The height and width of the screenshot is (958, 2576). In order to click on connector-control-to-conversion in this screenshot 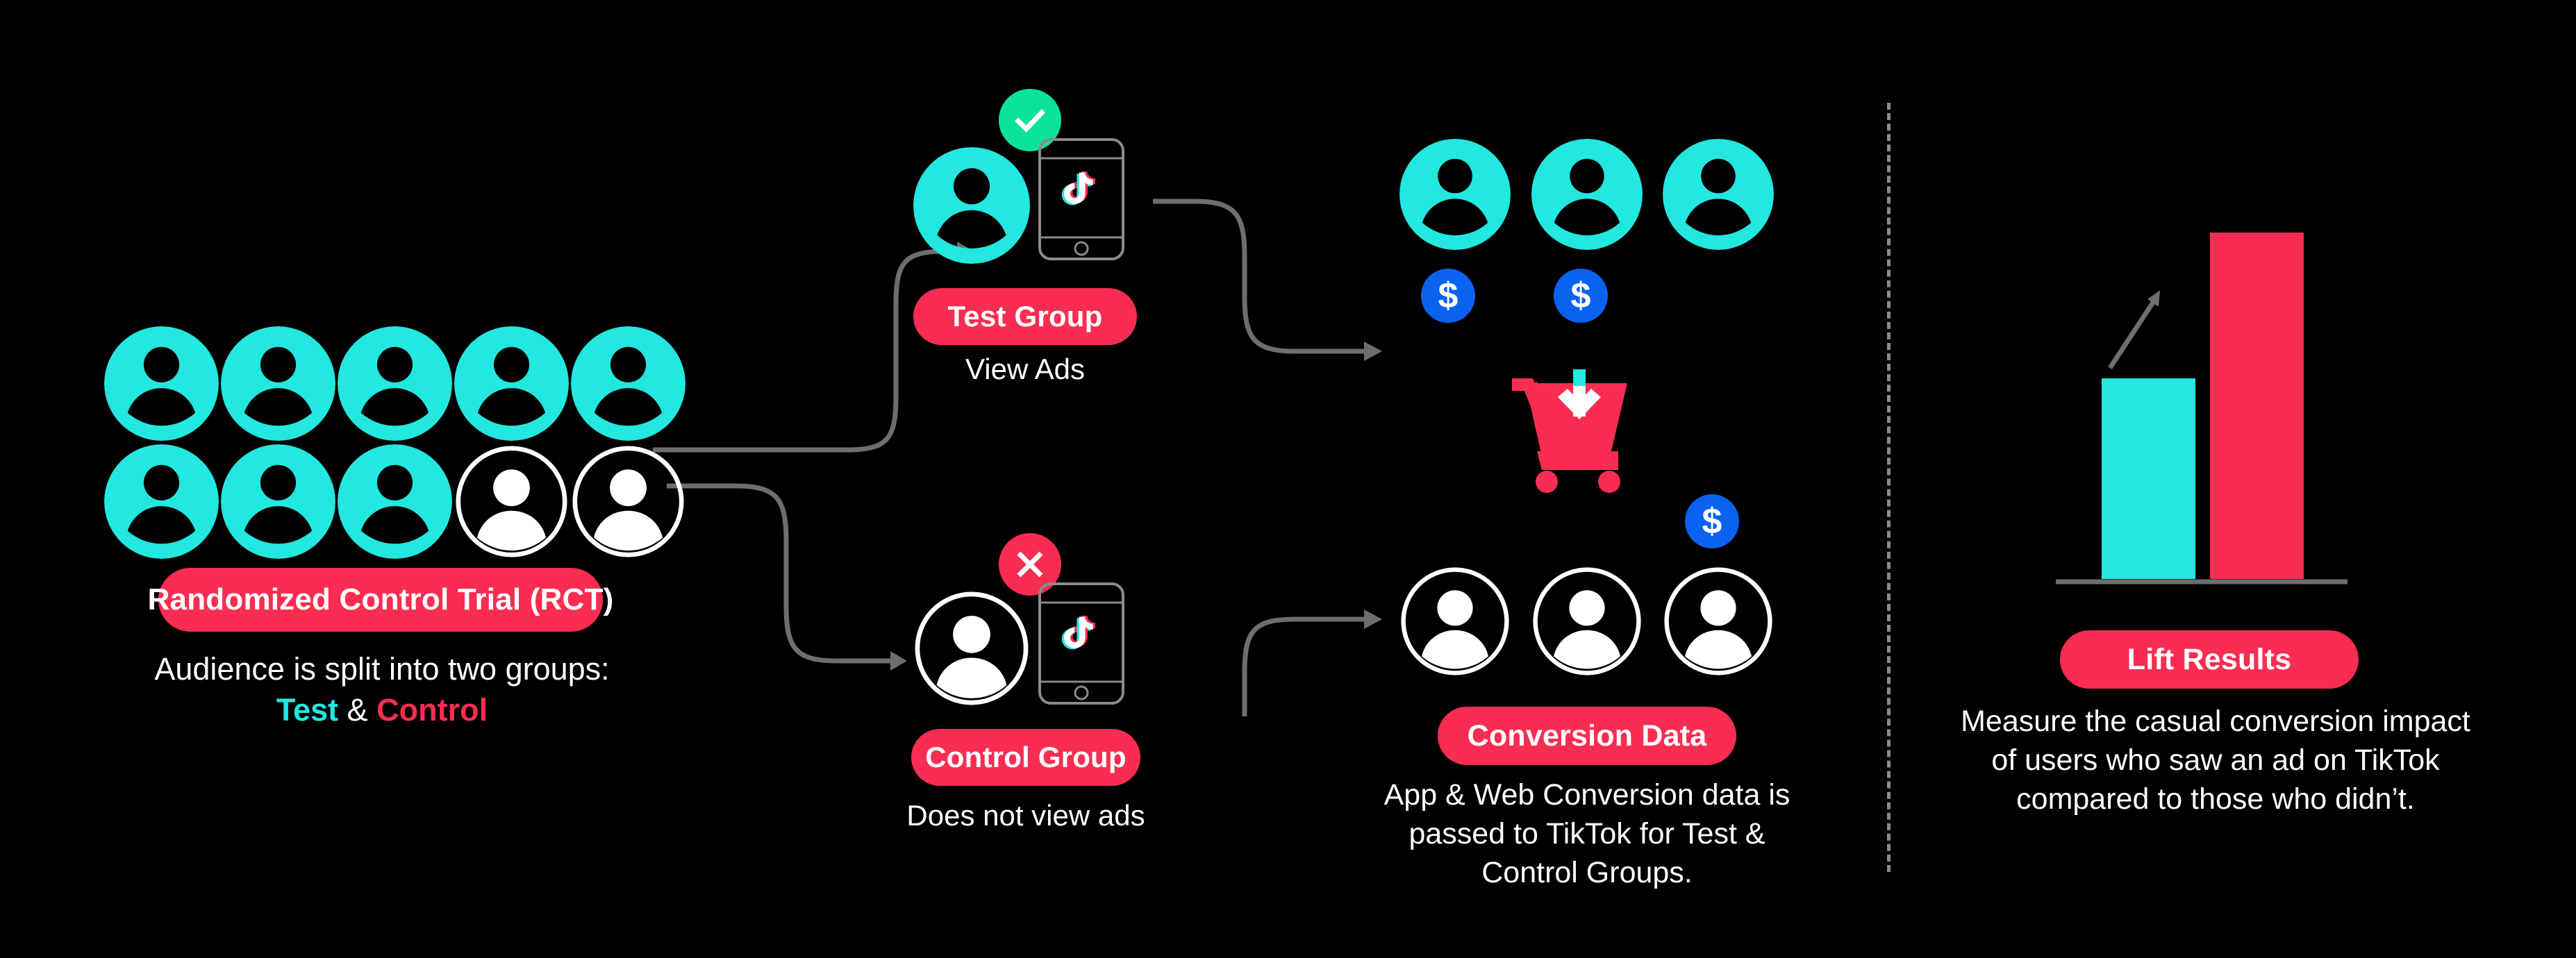, I will do `click(1312, 663)`.